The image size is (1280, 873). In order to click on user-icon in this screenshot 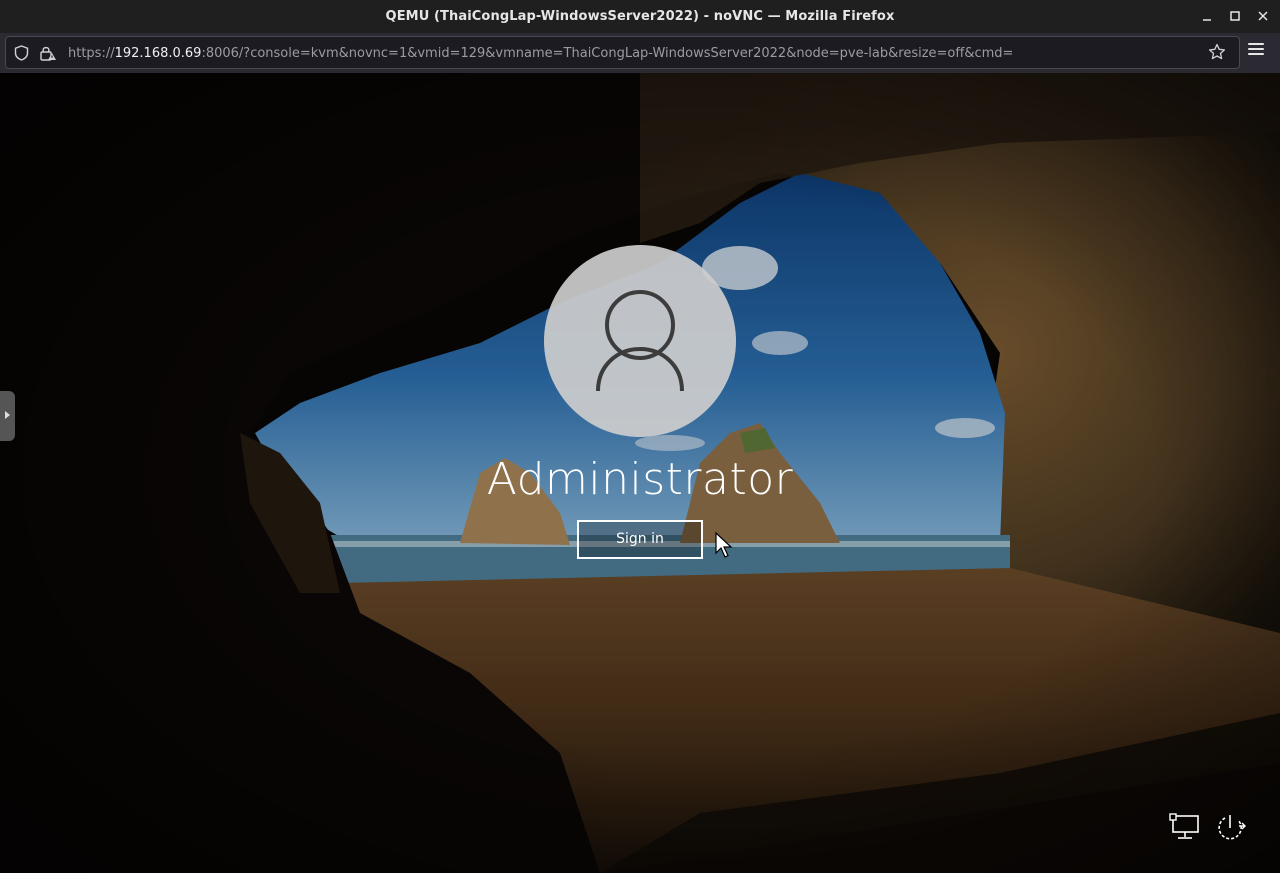, I will do `click(640, 341)`.